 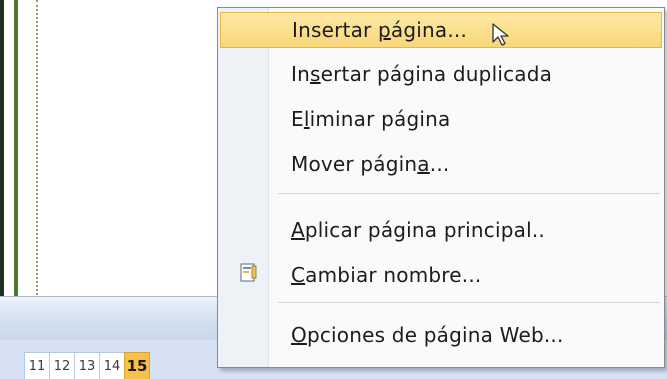 I want to click on page-tab-14: 14, so click(x=112, y=365).